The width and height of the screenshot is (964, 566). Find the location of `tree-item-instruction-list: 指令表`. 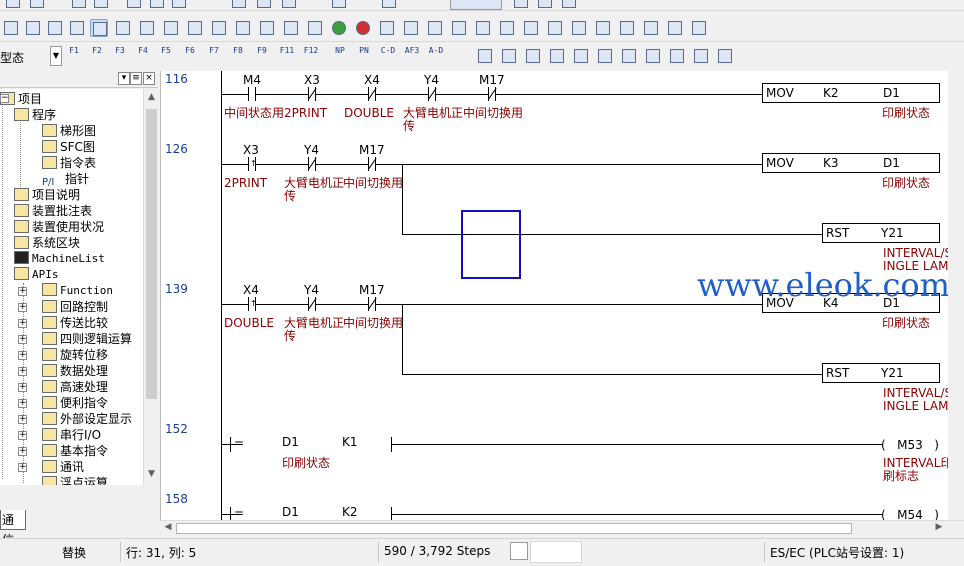

tree-item-instruction-list: 指令表 is located at coordinates (69, 163).